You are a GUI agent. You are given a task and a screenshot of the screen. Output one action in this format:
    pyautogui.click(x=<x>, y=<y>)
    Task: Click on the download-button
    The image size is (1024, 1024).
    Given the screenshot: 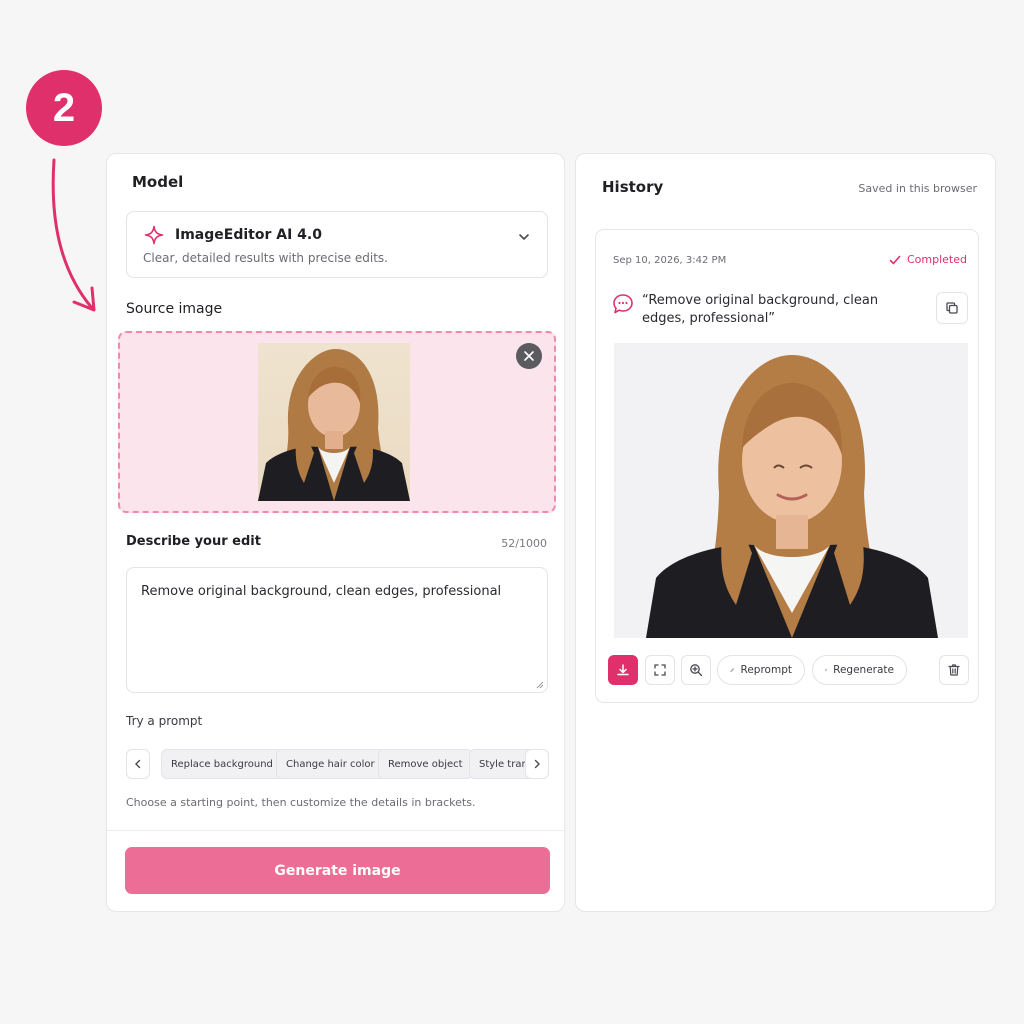 What is the action you would take?
    pyautogui.click(x=623, y=670)
    